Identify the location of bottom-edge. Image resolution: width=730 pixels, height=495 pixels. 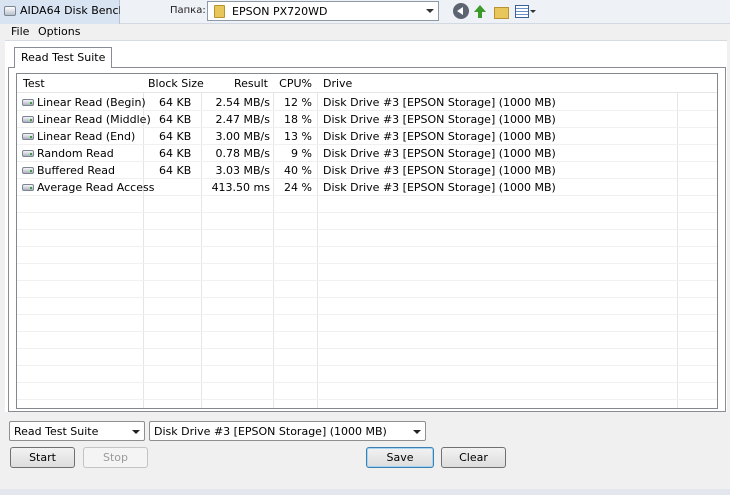
(365, 492).